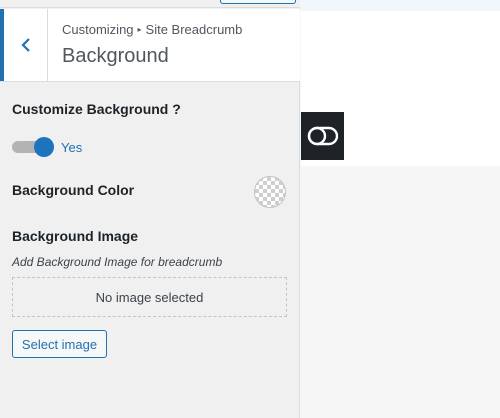  I want to click on section-header: Customizing ▸ Site Breadcrumb Background, so click(150, 45).